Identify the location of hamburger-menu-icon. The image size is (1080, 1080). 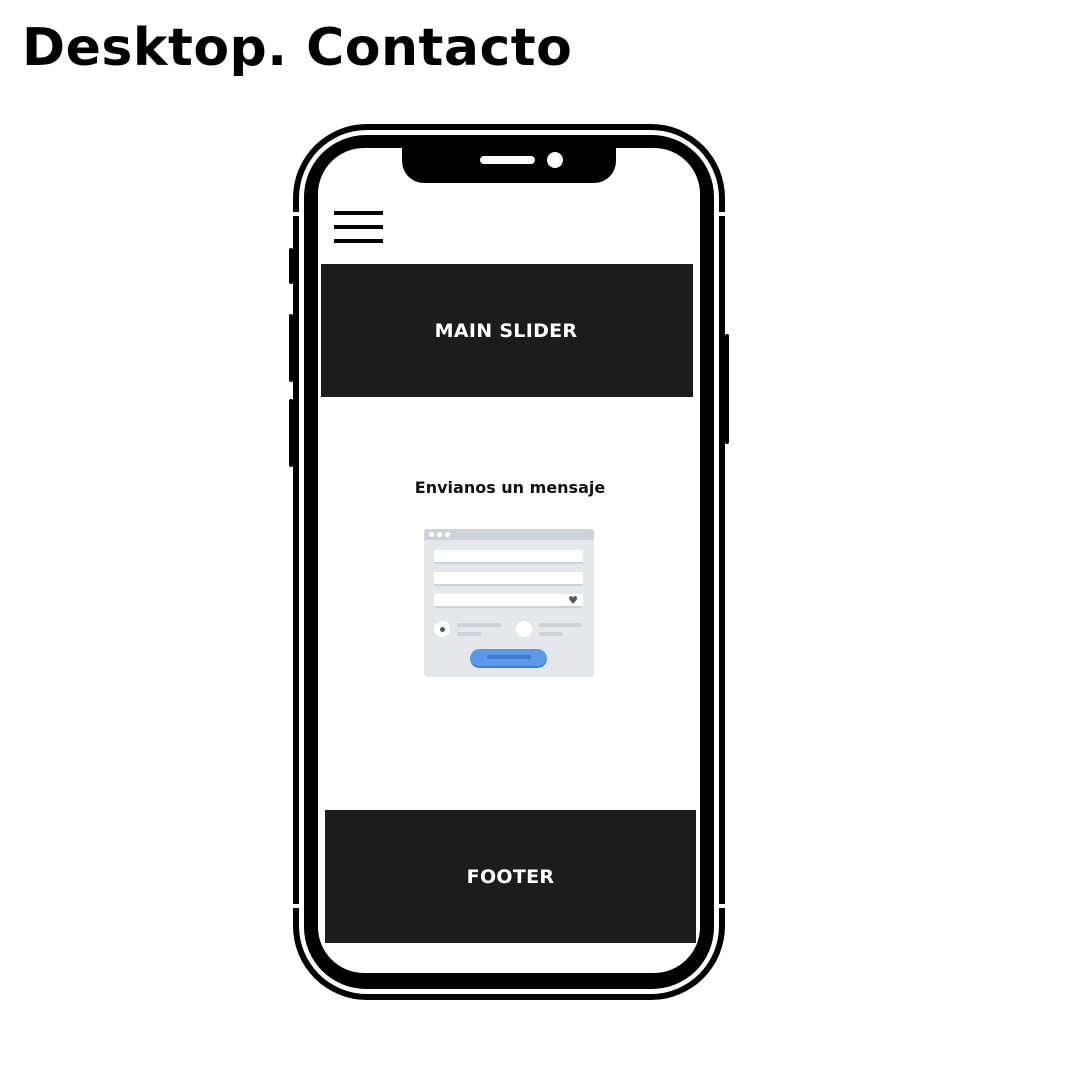
(358, 227).